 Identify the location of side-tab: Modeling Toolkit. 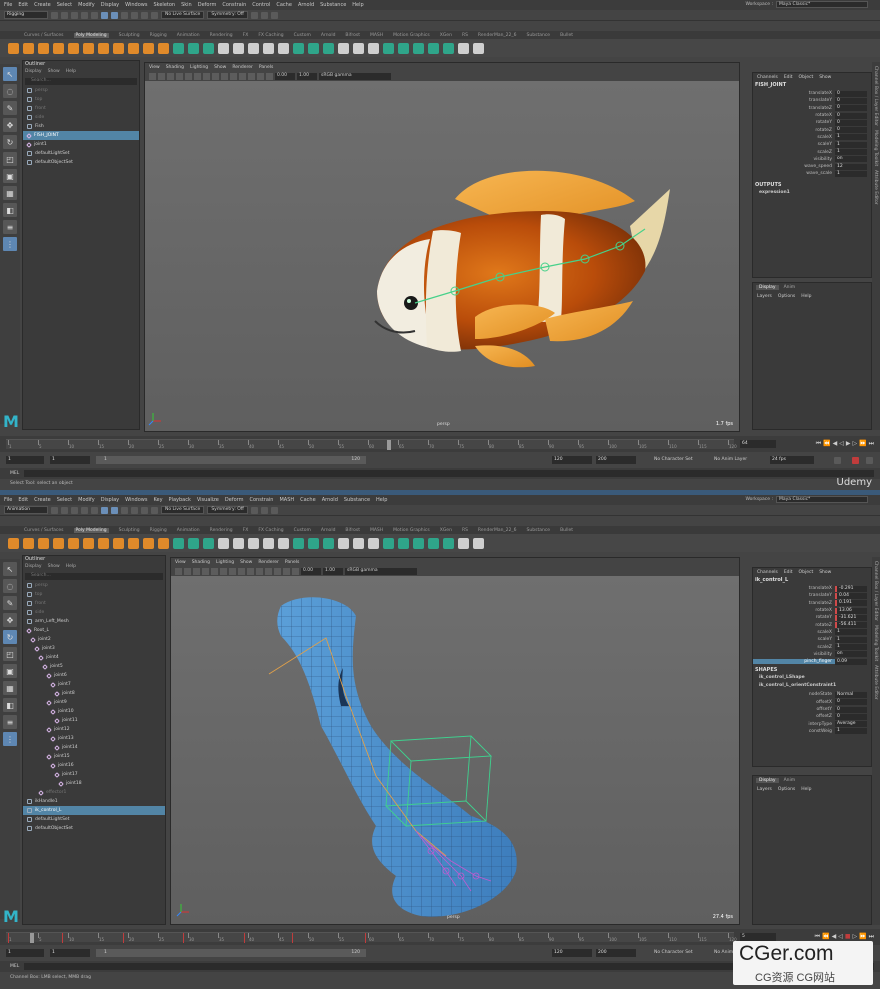
(875, 148).